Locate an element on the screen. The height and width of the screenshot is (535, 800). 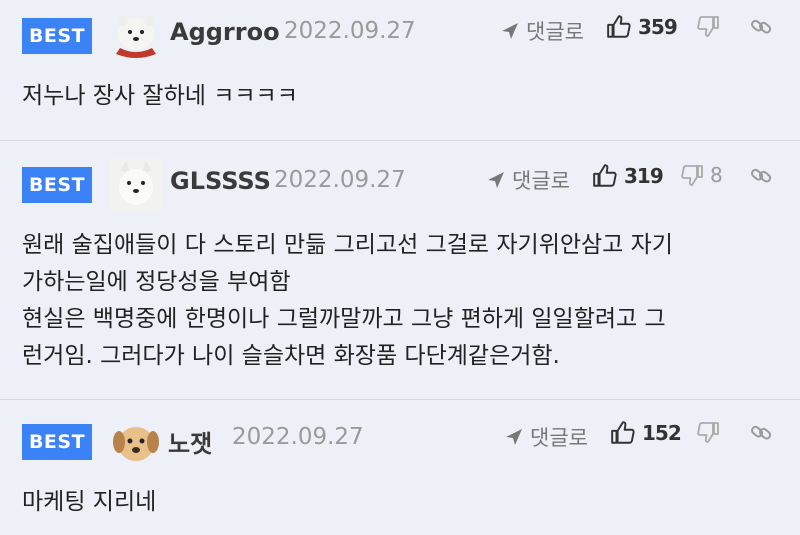
comment-meta: BEST GLSSSS 2022.09.27 댓글로 319 8 is located at coordinates (400, 181).